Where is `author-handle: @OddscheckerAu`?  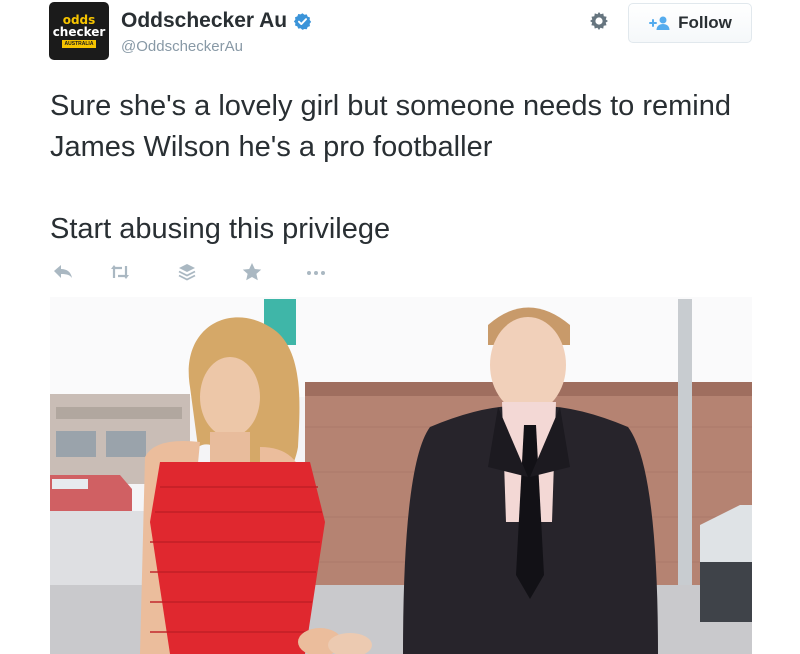
author-handle: @OddscheckerAu is located at coordinates (182, 46).